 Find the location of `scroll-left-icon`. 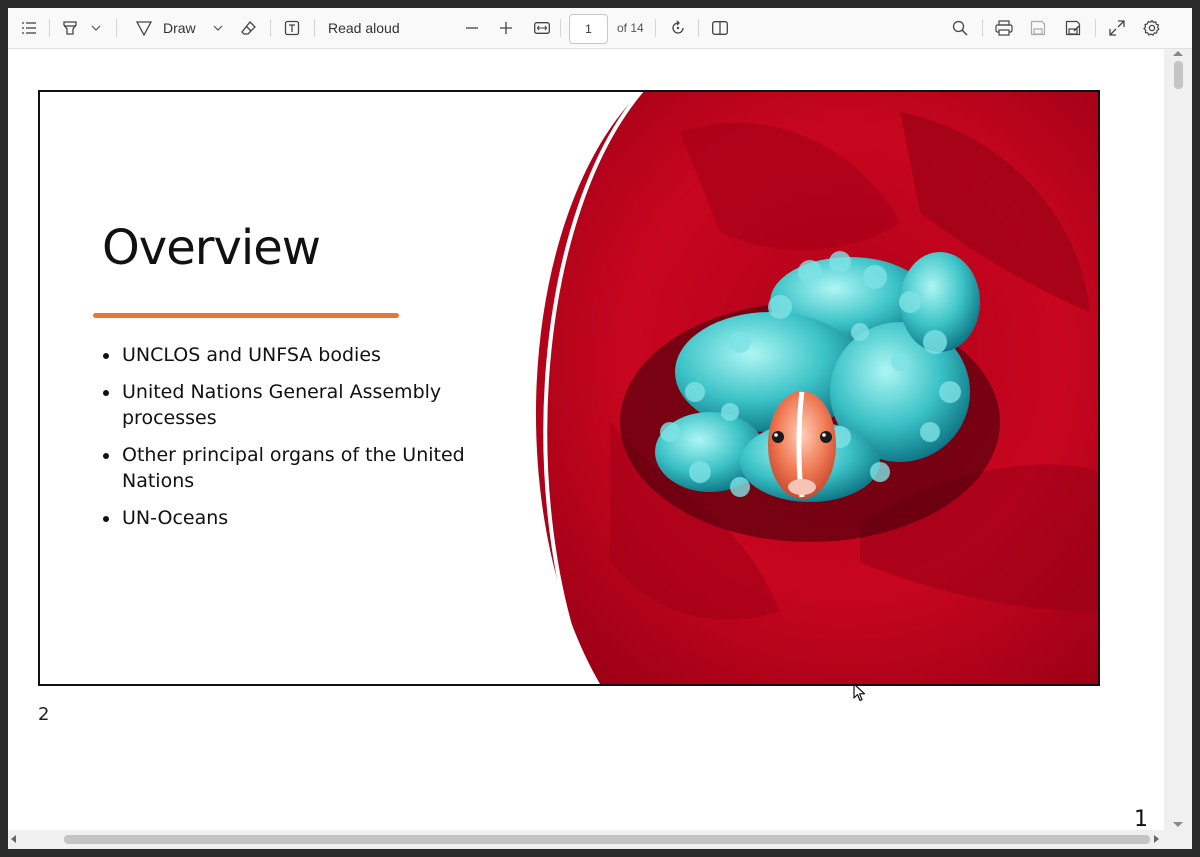

scroll-left-icon is located at coordinates (13, 839).